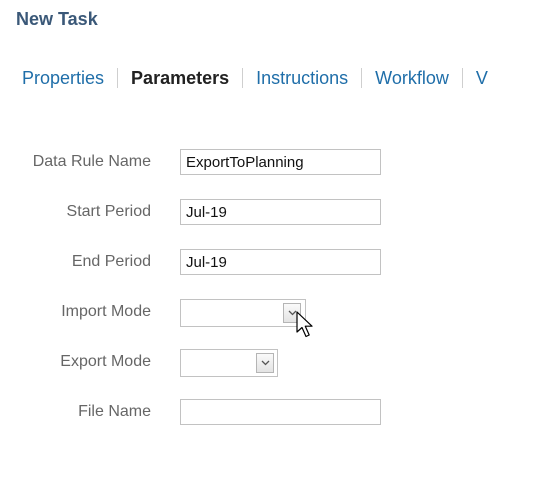 Image resolution: width=552 pixels, height=495 pixels. I want to click on start-period-label: Start Period, so click(108, 211).